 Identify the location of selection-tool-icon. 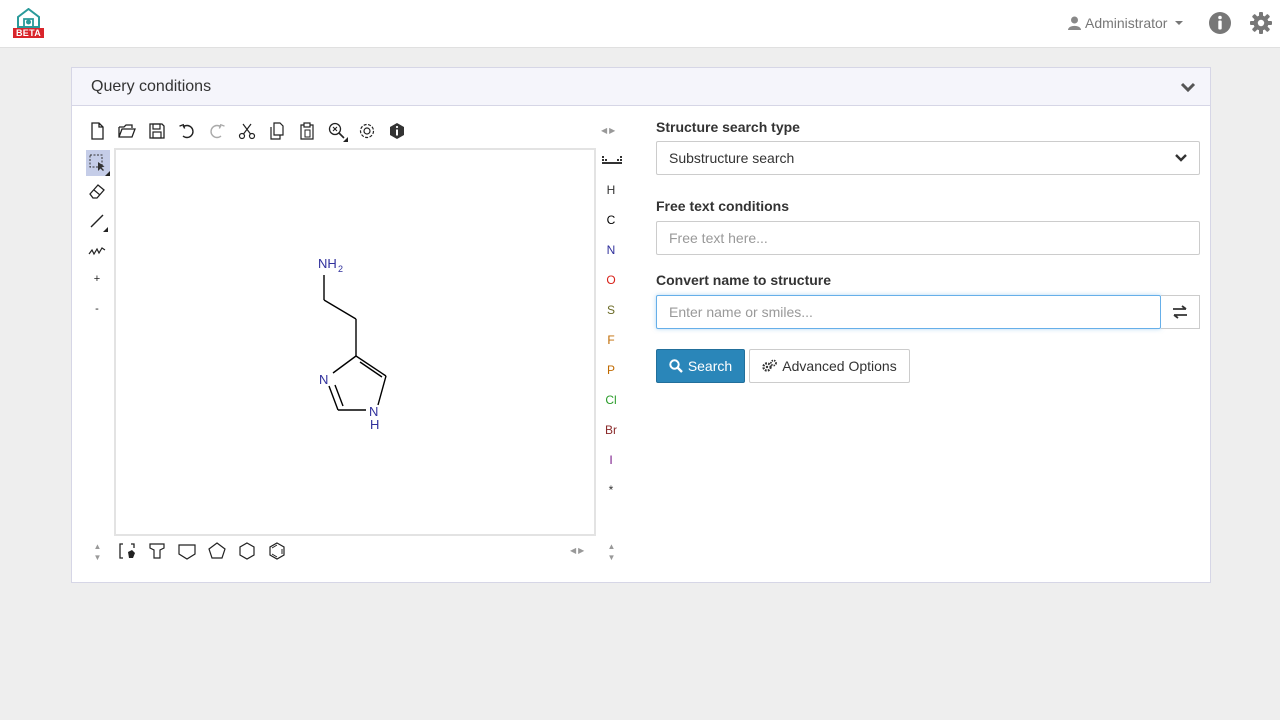
(98, 163).